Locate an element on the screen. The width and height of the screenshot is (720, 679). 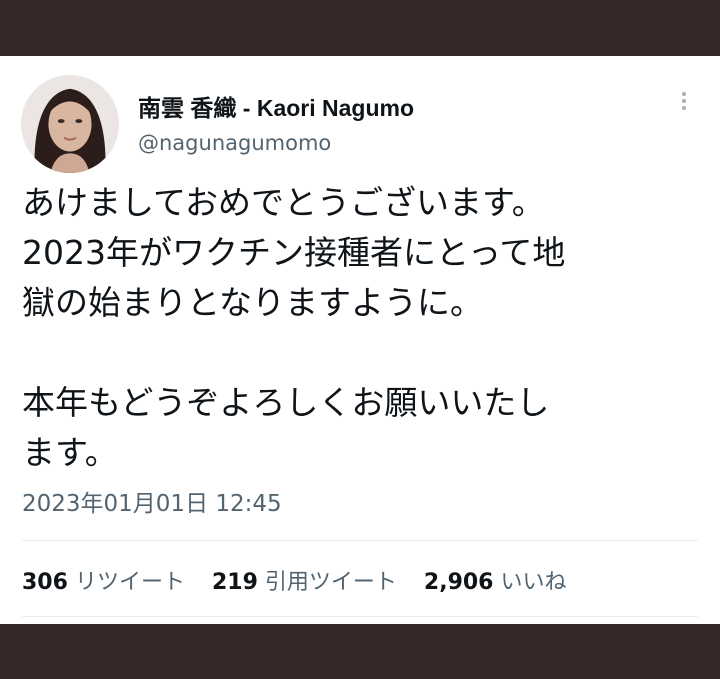
top-frame-bar is located at coordinates (360, 28).